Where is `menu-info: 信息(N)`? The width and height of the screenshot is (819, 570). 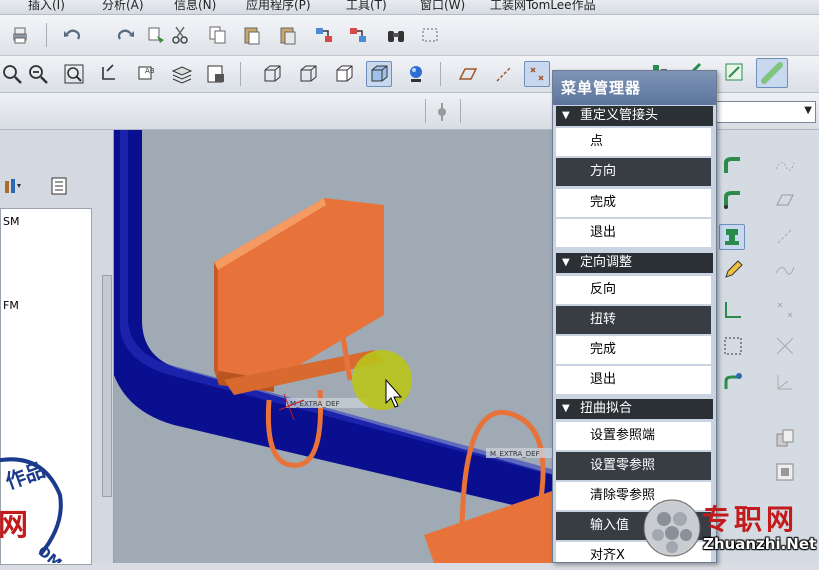 menu-info: 信息(N) is located at coordinates (195, 6).